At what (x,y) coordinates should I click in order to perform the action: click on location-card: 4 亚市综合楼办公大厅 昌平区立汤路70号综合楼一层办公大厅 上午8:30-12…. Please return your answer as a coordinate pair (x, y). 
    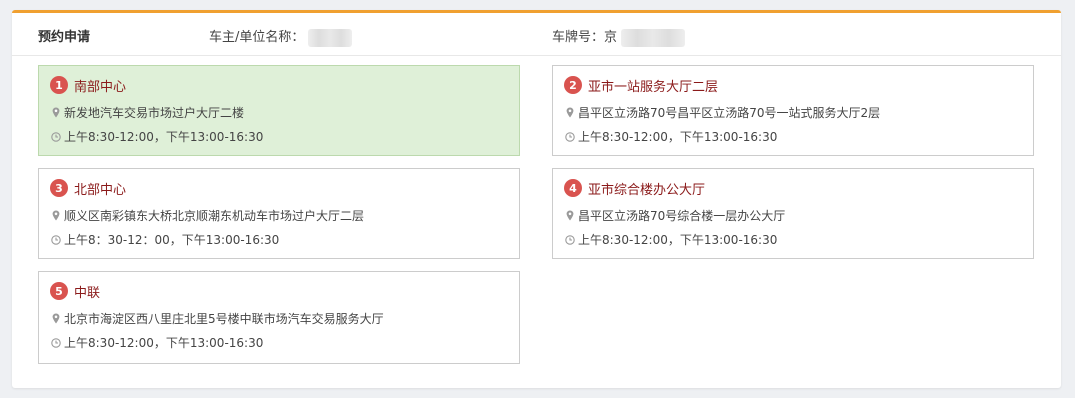
    Looking at the image, I should click on (793, 213).